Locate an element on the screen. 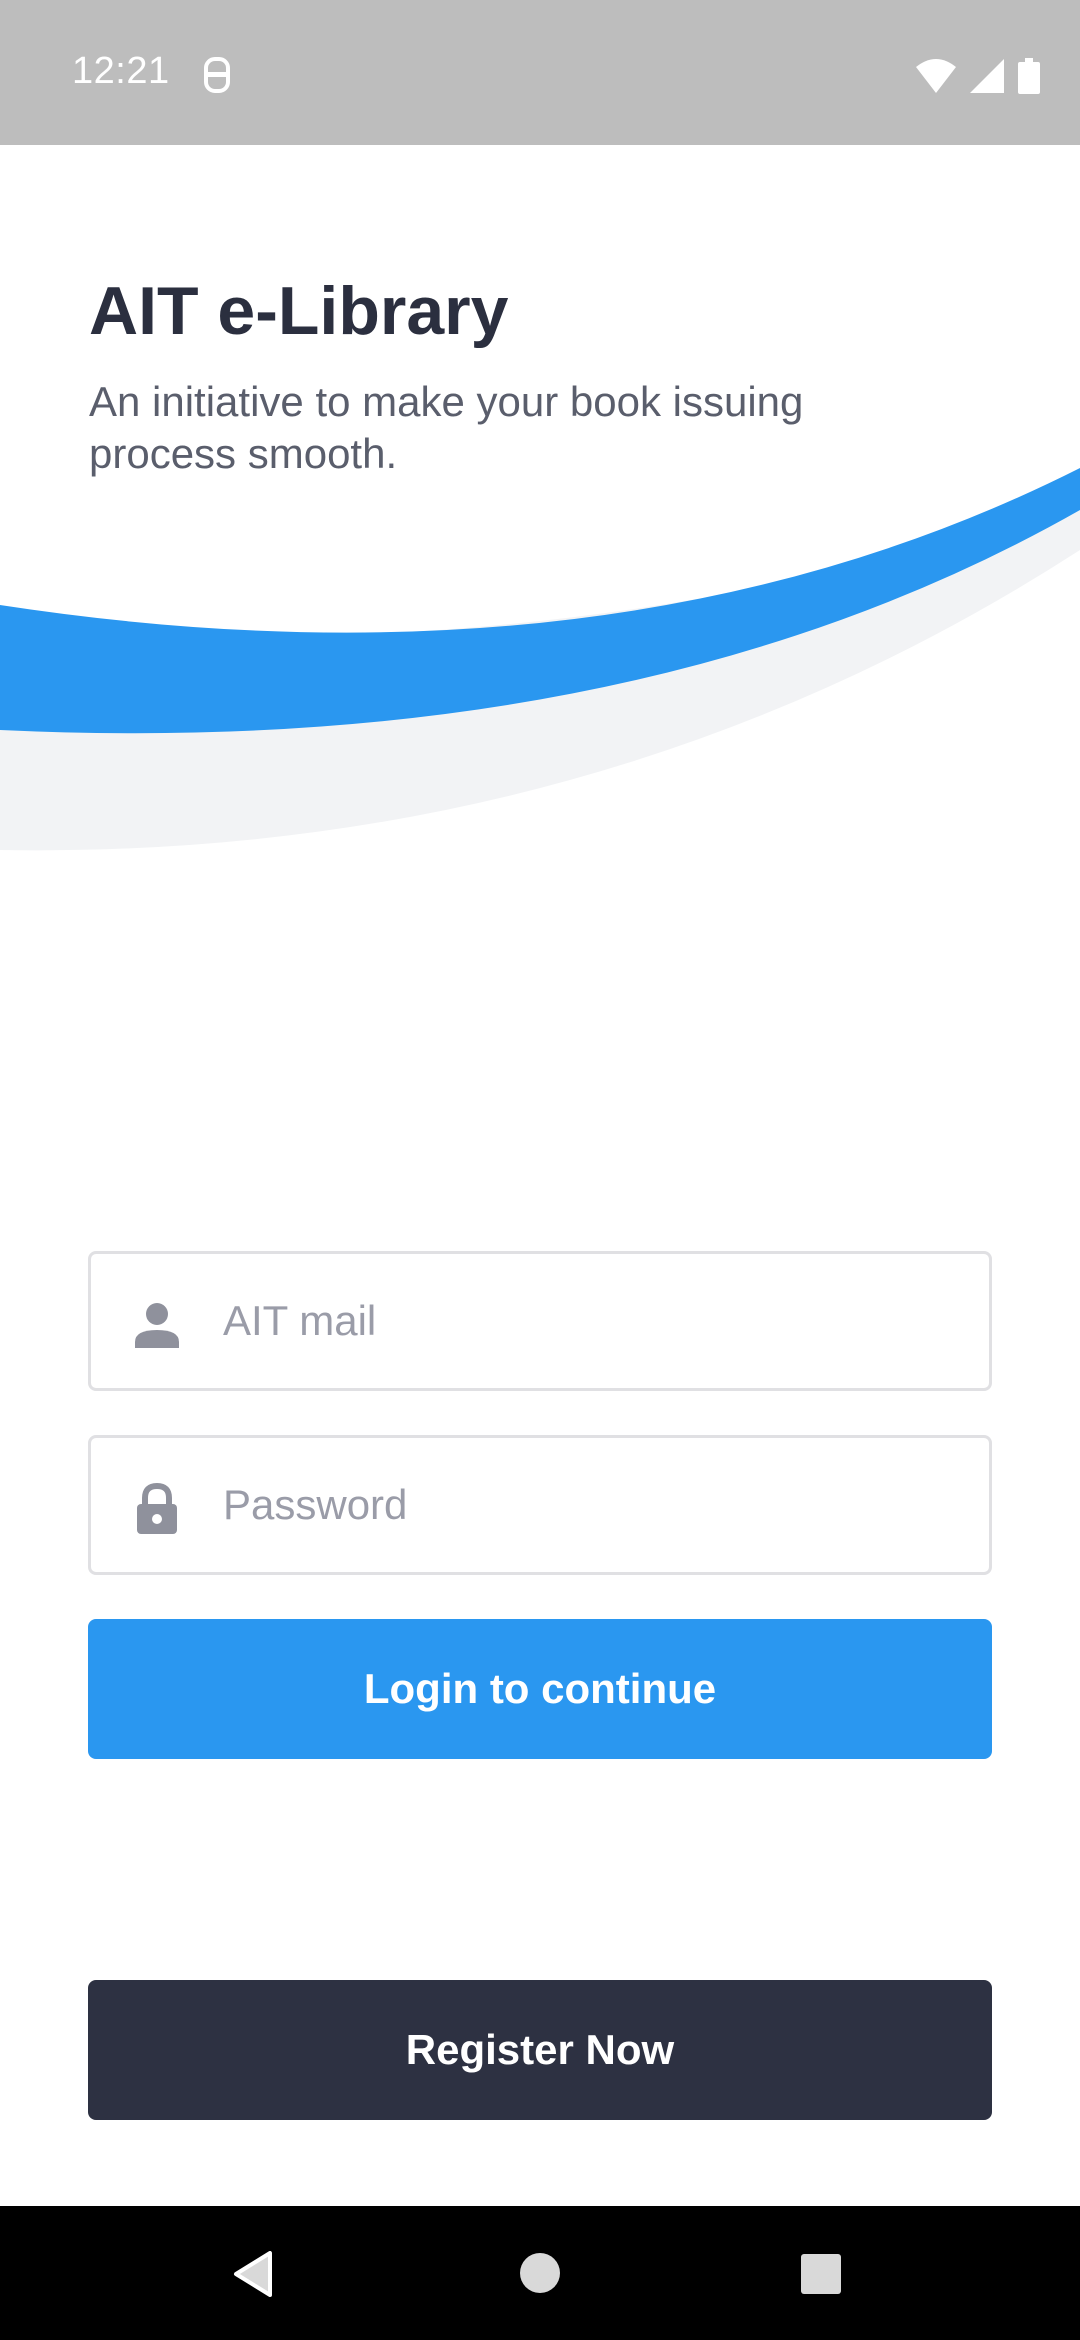  wifi-icon is located at coordinates (936, 76).